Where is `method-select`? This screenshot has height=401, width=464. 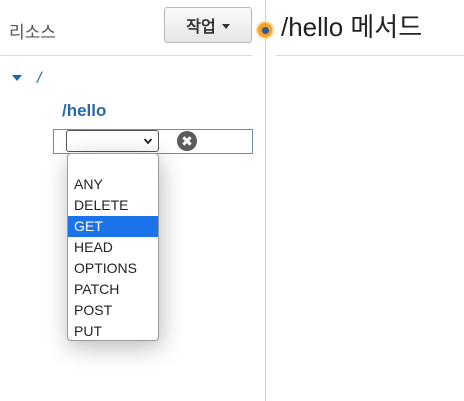 method-select is located at coordinates (112, 141).